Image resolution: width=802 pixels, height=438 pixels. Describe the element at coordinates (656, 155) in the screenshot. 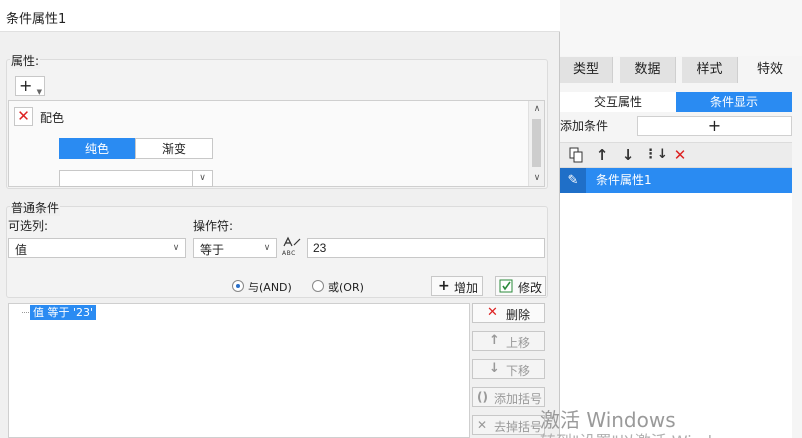

I see `move-bottom-icon: ⋮↓` at that location.